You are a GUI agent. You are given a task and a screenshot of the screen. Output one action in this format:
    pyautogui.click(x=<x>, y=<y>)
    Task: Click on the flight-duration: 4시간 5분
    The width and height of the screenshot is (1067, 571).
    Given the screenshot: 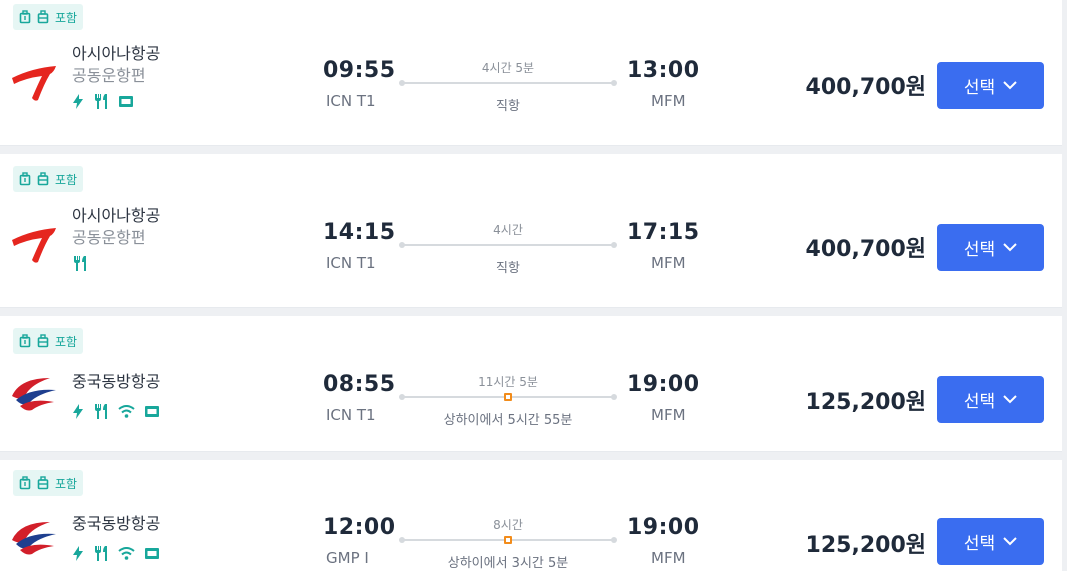 What is the action you would take?
    pyautogui.click(x=508, y=68)
    